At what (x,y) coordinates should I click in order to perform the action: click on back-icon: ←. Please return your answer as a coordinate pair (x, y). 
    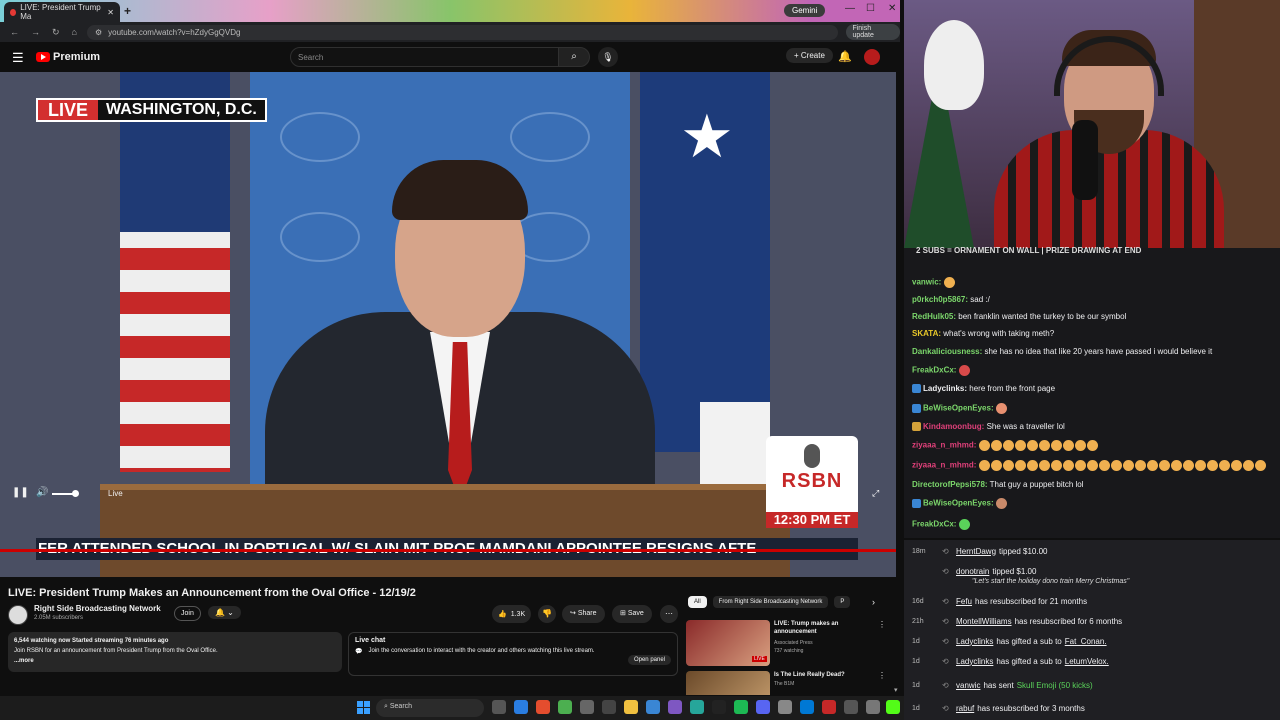
    Looking at the image, I should click on (14, 32).